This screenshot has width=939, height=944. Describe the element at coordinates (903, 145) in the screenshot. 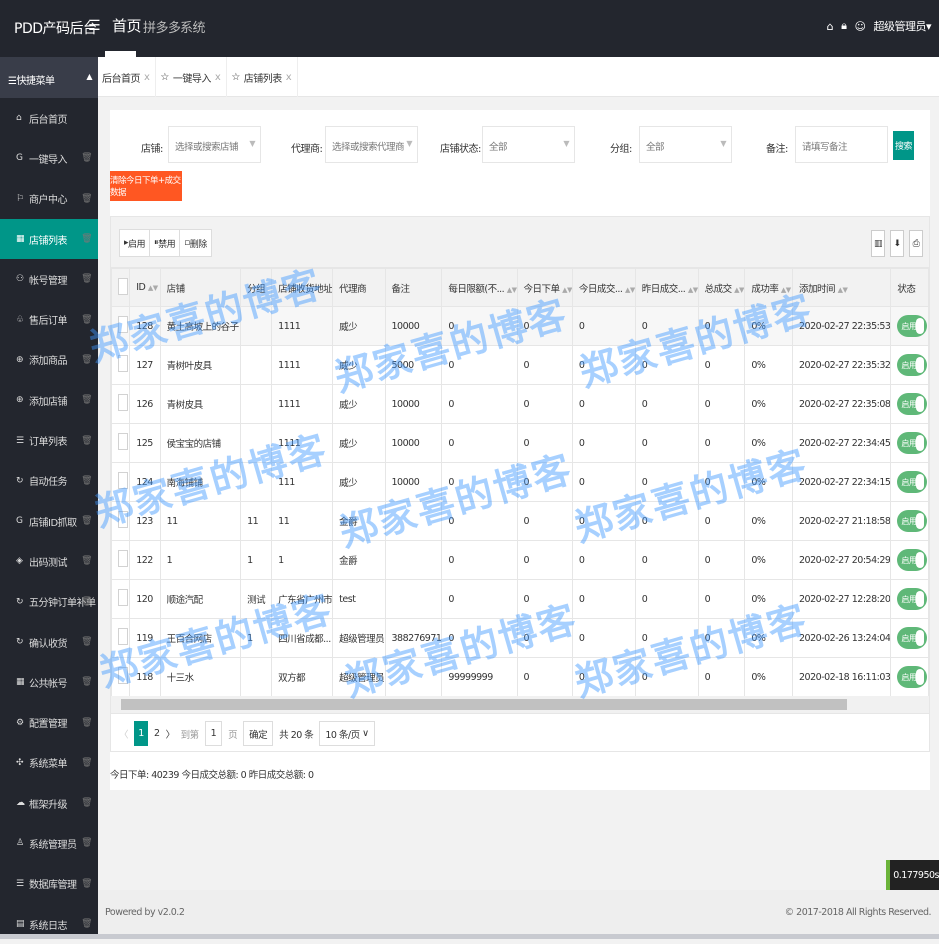

I see `search-button: 搜索` at that location.